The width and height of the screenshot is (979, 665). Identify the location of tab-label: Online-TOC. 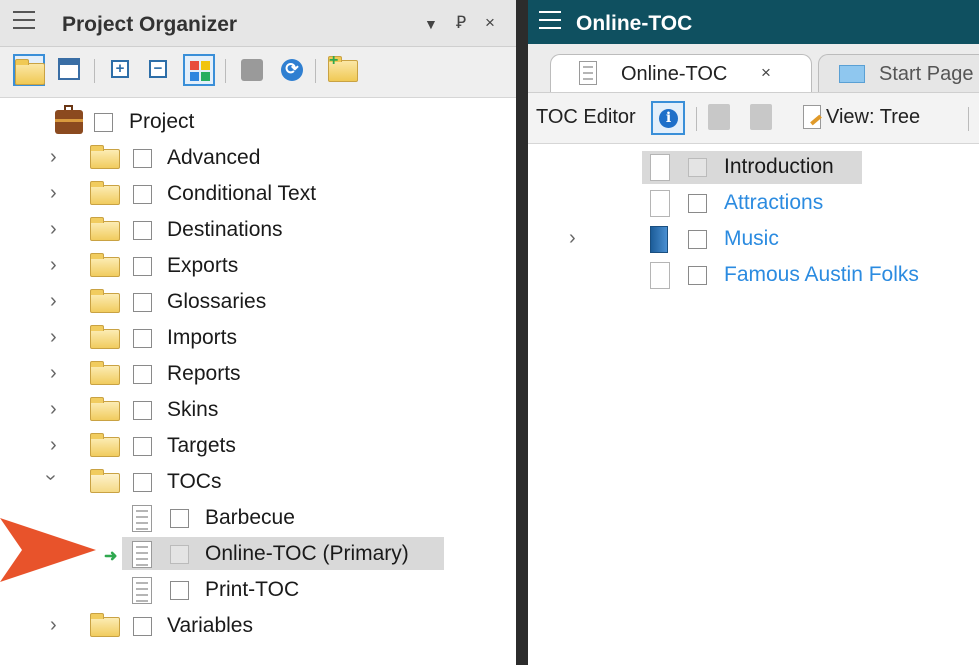
(674, 74).